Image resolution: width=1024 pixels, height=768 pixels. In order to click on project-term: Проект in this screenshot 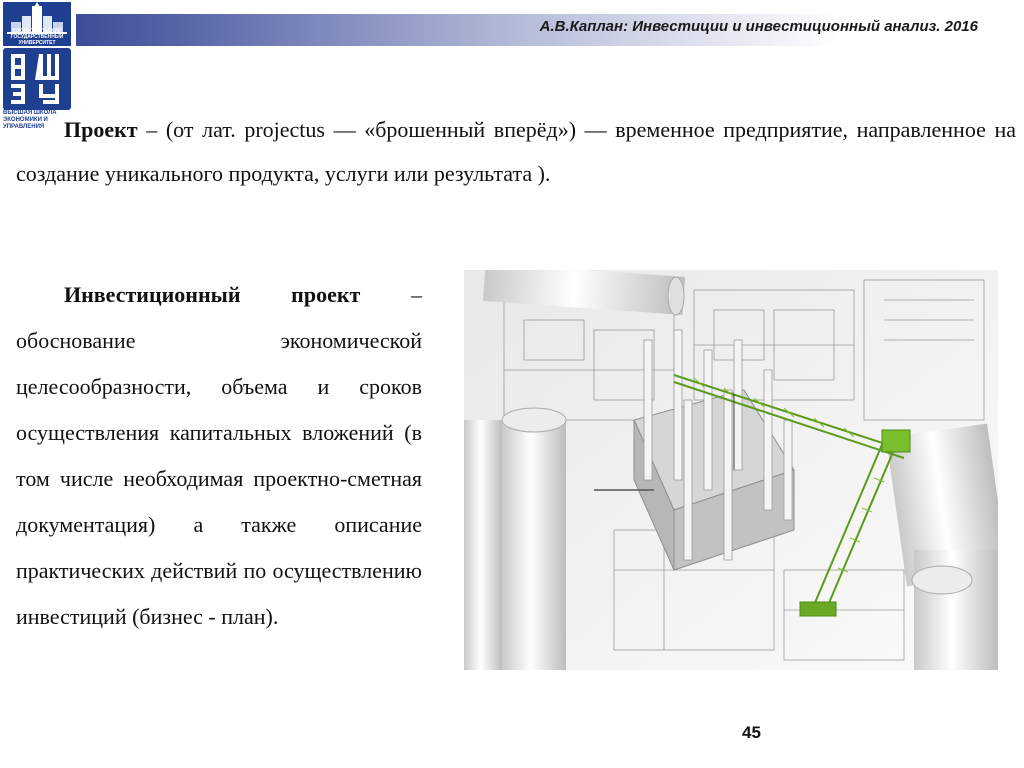, I will do `click(101, 129)`.